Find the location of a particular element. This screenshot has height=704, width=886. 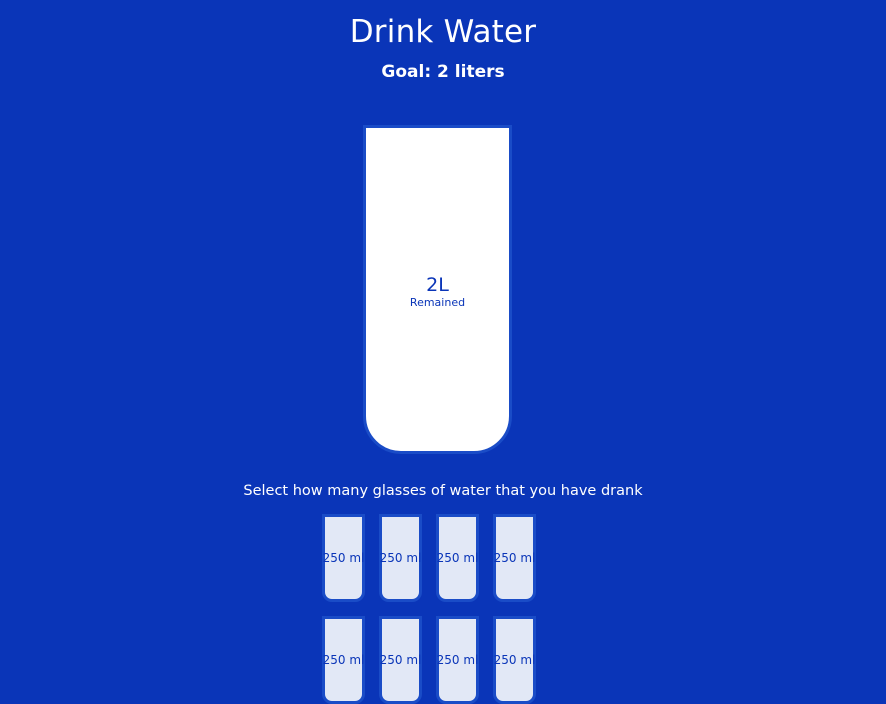

big-cup: 2L Remained is located at coordinates (437, 289).